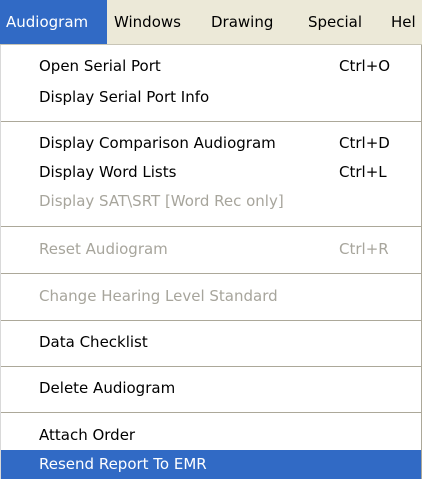 Image resolution: width=422 pixels, height=479 pixels. I want to click on menu-item-display-sat-srt: Display SAT\SRT [Word Rec only], so click(211, 201).